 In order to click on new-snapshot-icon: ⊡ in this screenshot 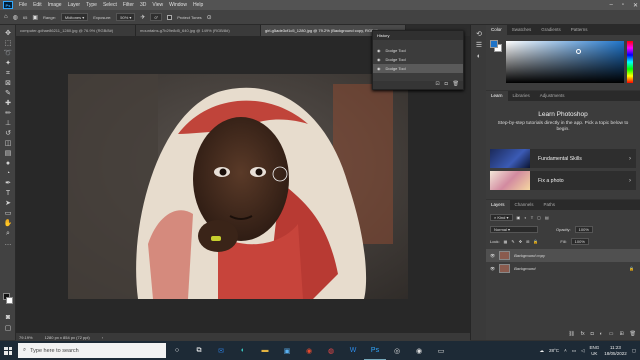, I will do `click(437, 85)`.